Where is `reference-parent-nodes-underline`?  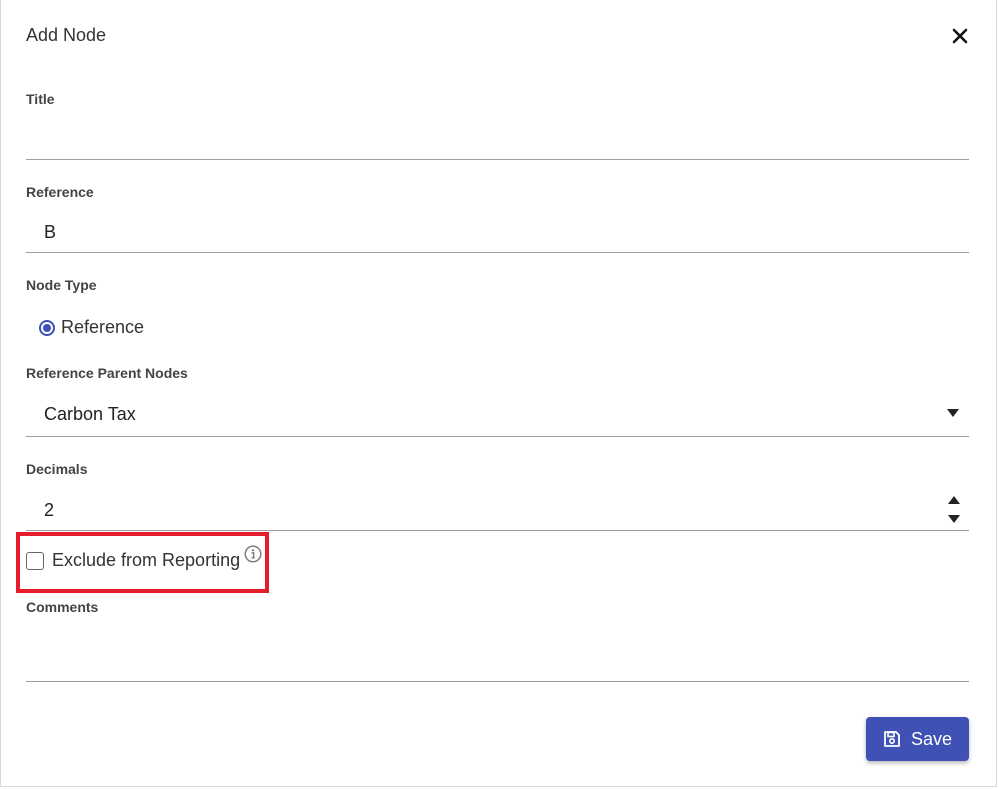
reference-parent-nodes-underline is located at coordinates (497, 436).